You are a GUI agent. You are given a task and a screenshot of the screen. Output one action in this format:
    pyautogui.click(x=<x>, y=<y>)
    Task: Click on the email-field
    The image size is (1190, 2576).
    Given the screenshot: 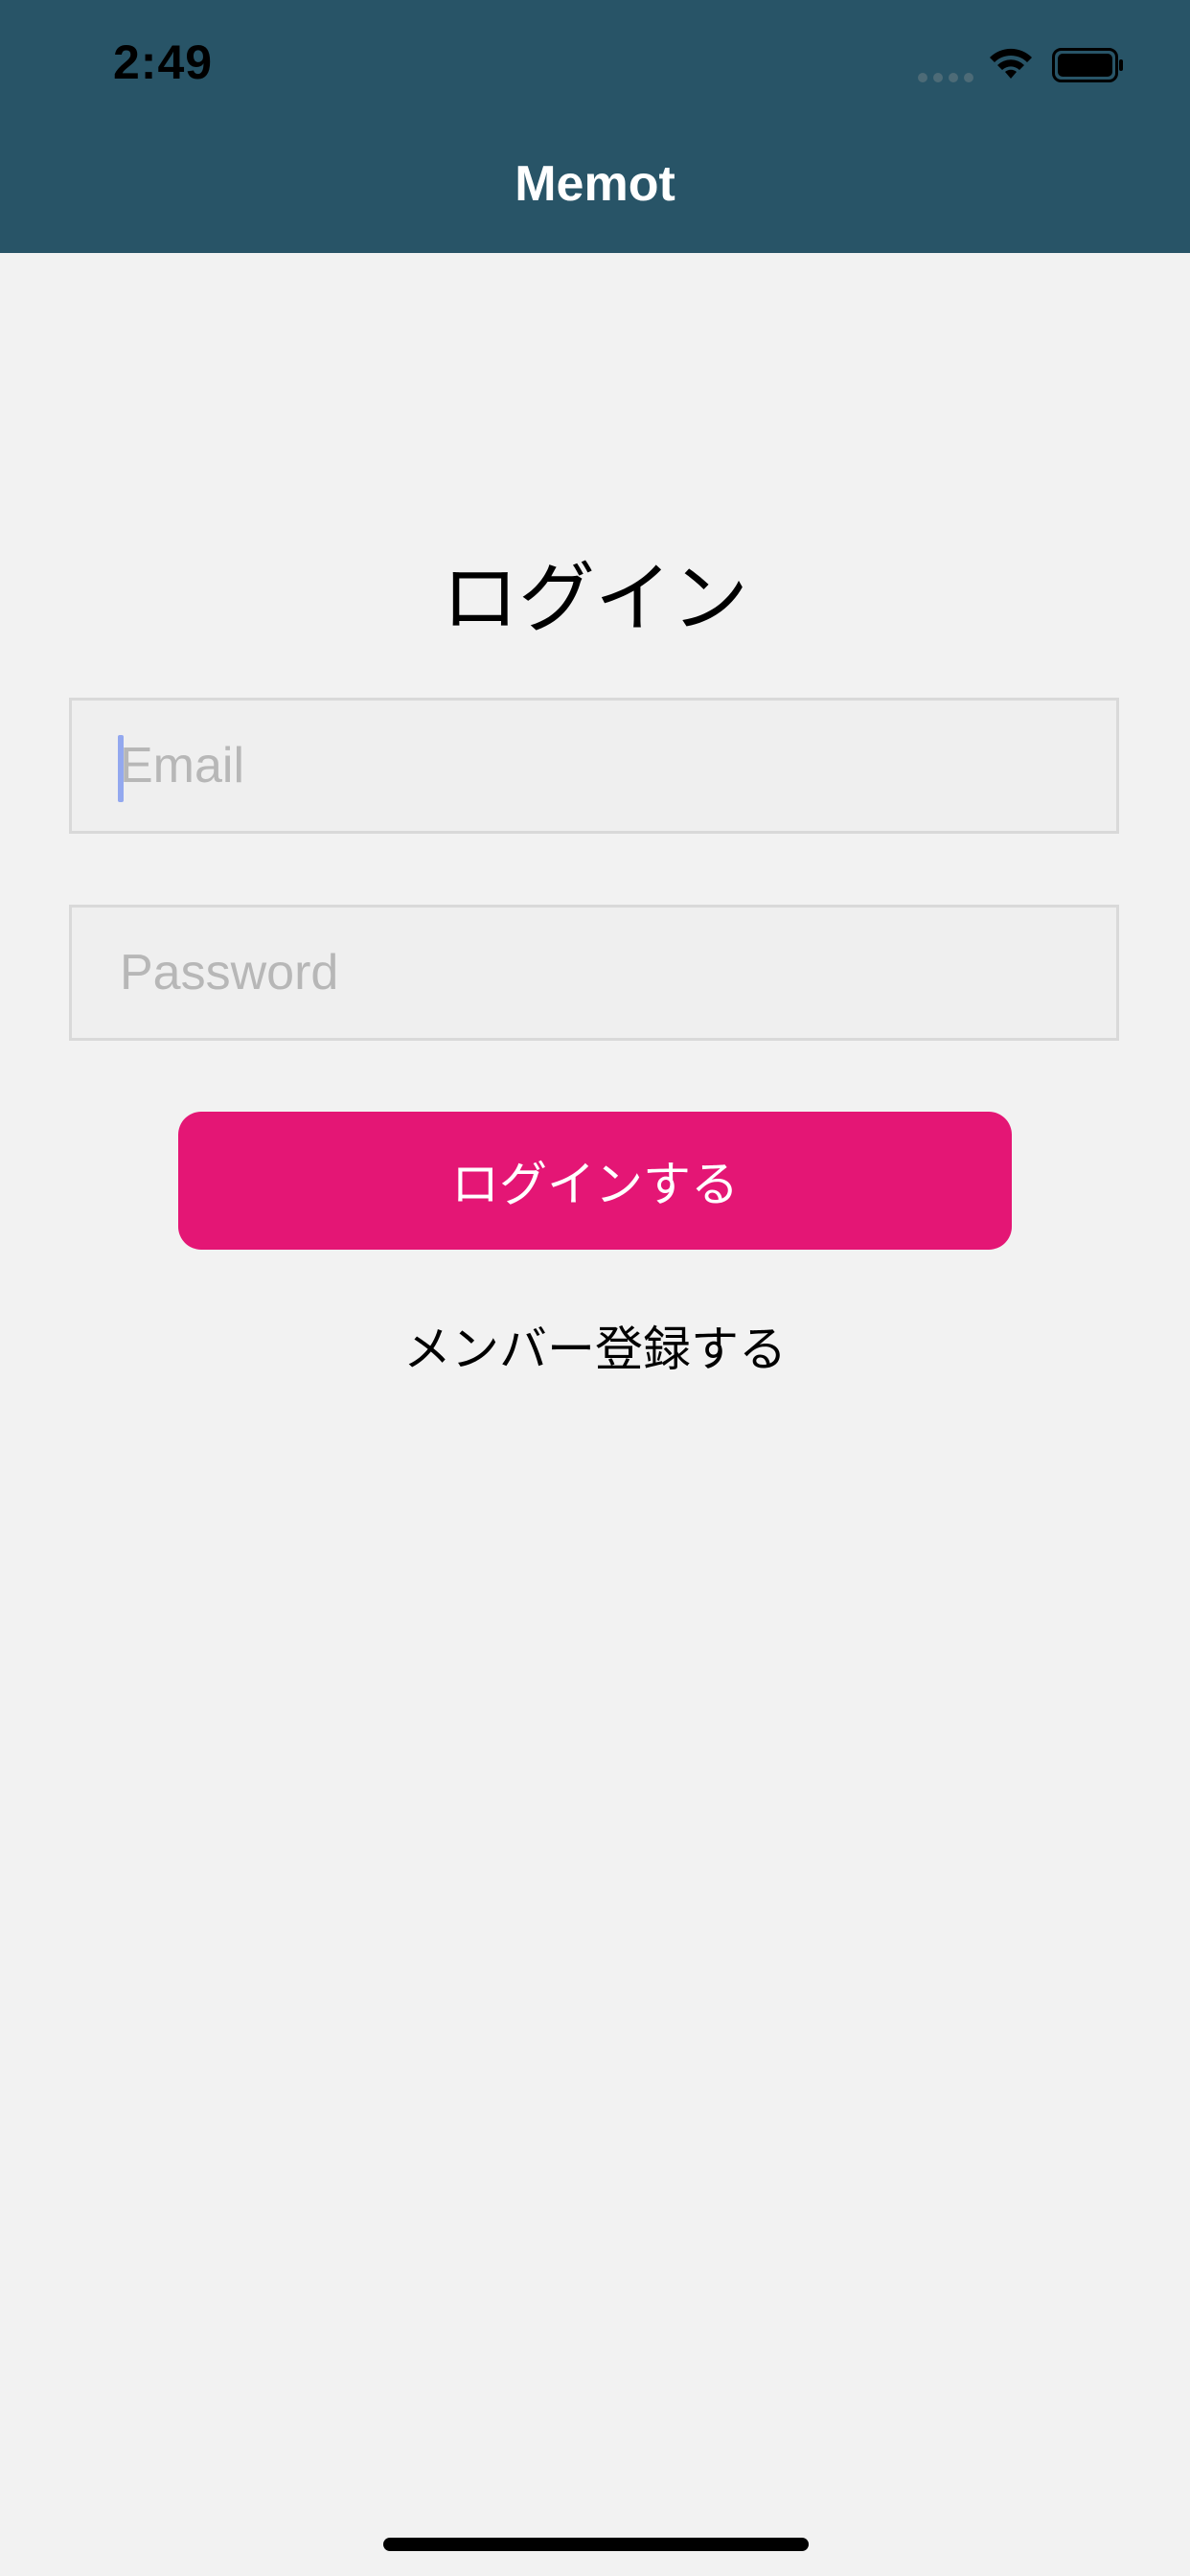 What is the action you would take?
    pyautogui.click(x=594, y=766)
    